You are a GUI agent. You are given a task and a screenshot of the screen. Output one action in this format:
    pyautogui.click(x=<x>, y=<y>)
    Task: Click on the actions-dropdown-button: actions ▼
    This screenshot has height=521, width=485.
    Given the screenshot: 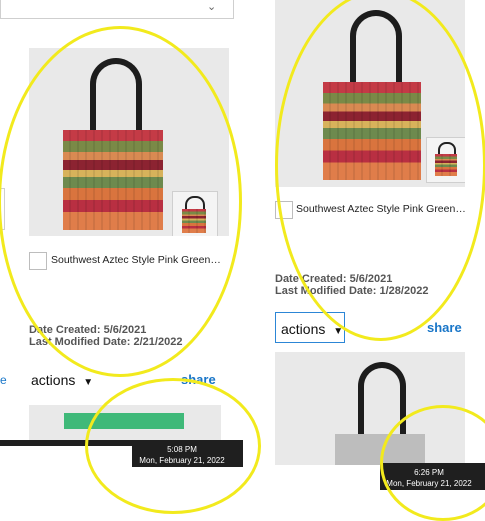 What is the action you would take?
    pyautogui.click(x=62, y=380)
    